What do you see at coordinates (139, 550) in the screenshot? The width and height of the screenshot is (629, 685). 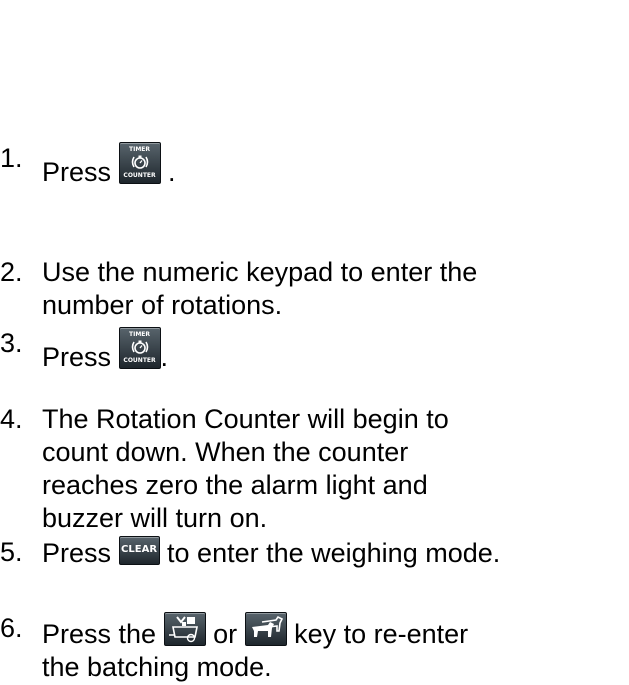 I see `clear-key: CLEAR` at bounding box center [139, 550].